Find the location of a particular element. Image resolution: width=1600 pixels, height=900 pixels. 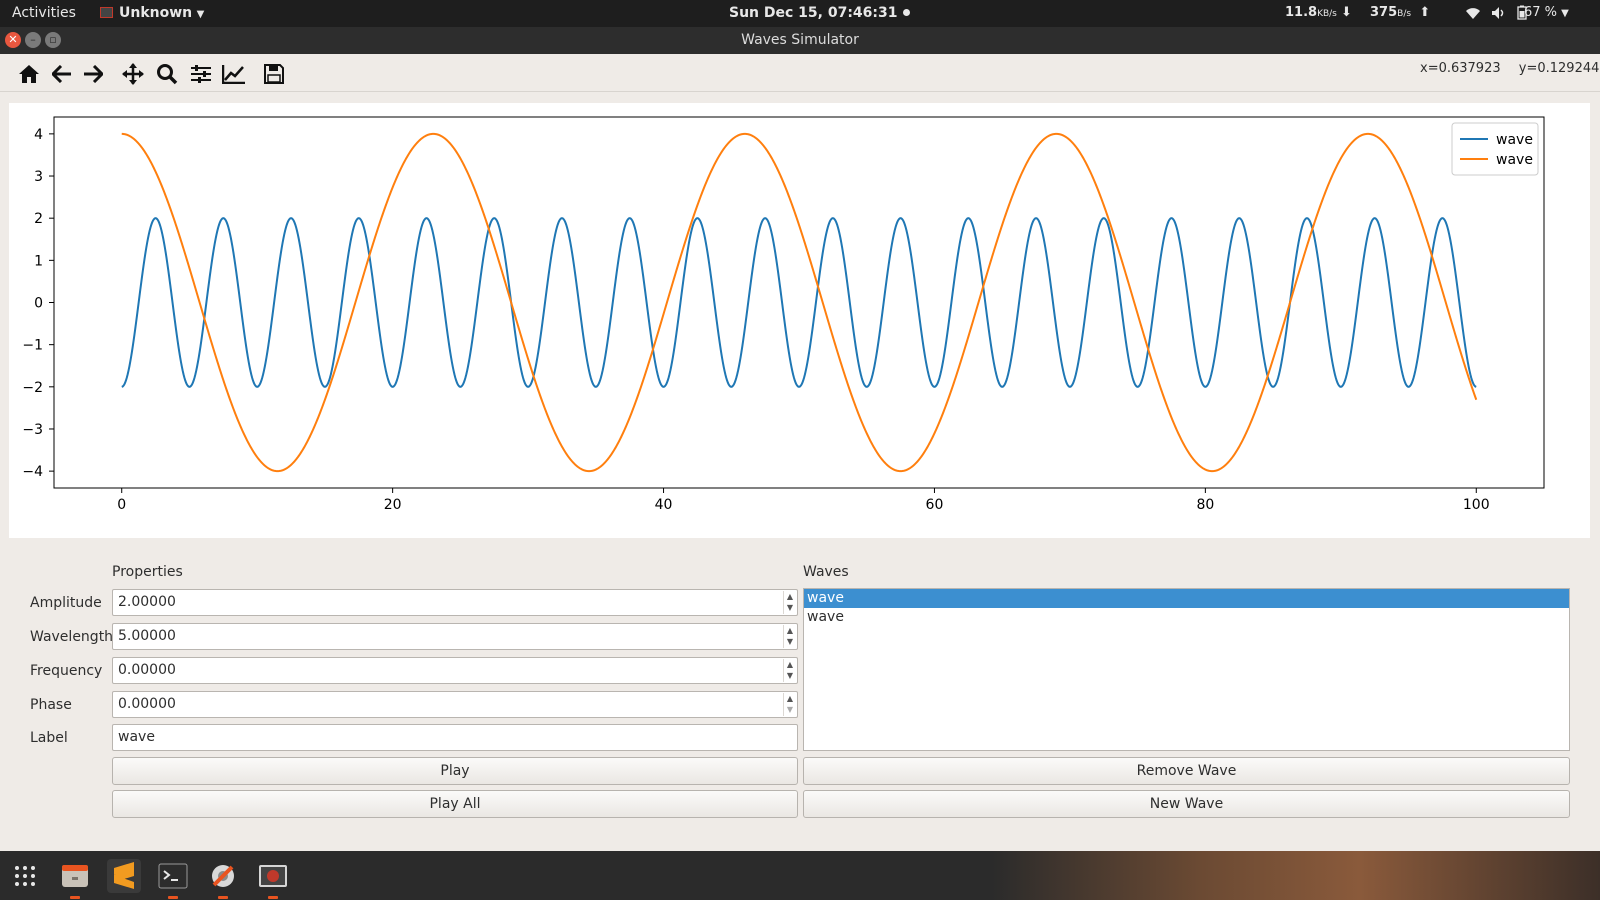

wavelength-stepper: ▲ ▼ is located at coordinates (789, 636).